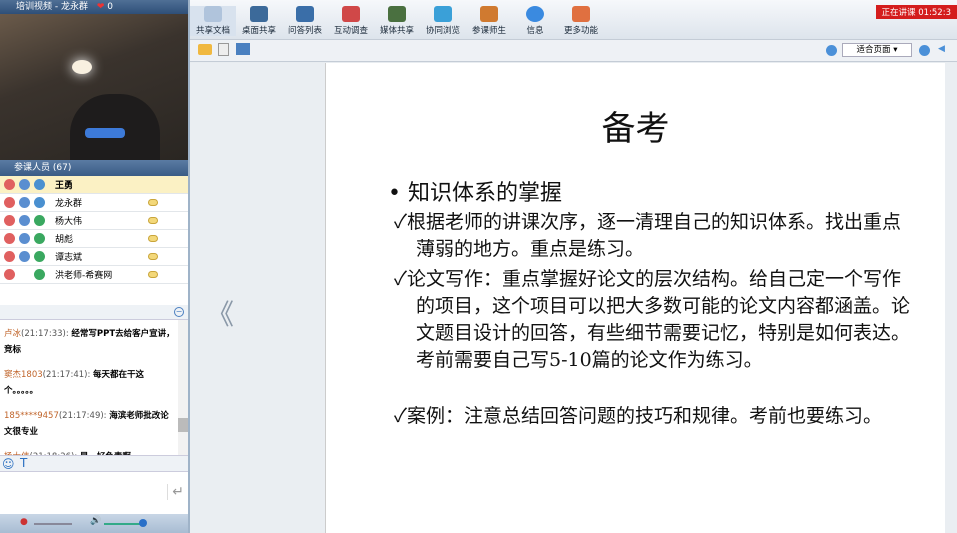  I want to click on zoom-out-icon, so click(924, 50).